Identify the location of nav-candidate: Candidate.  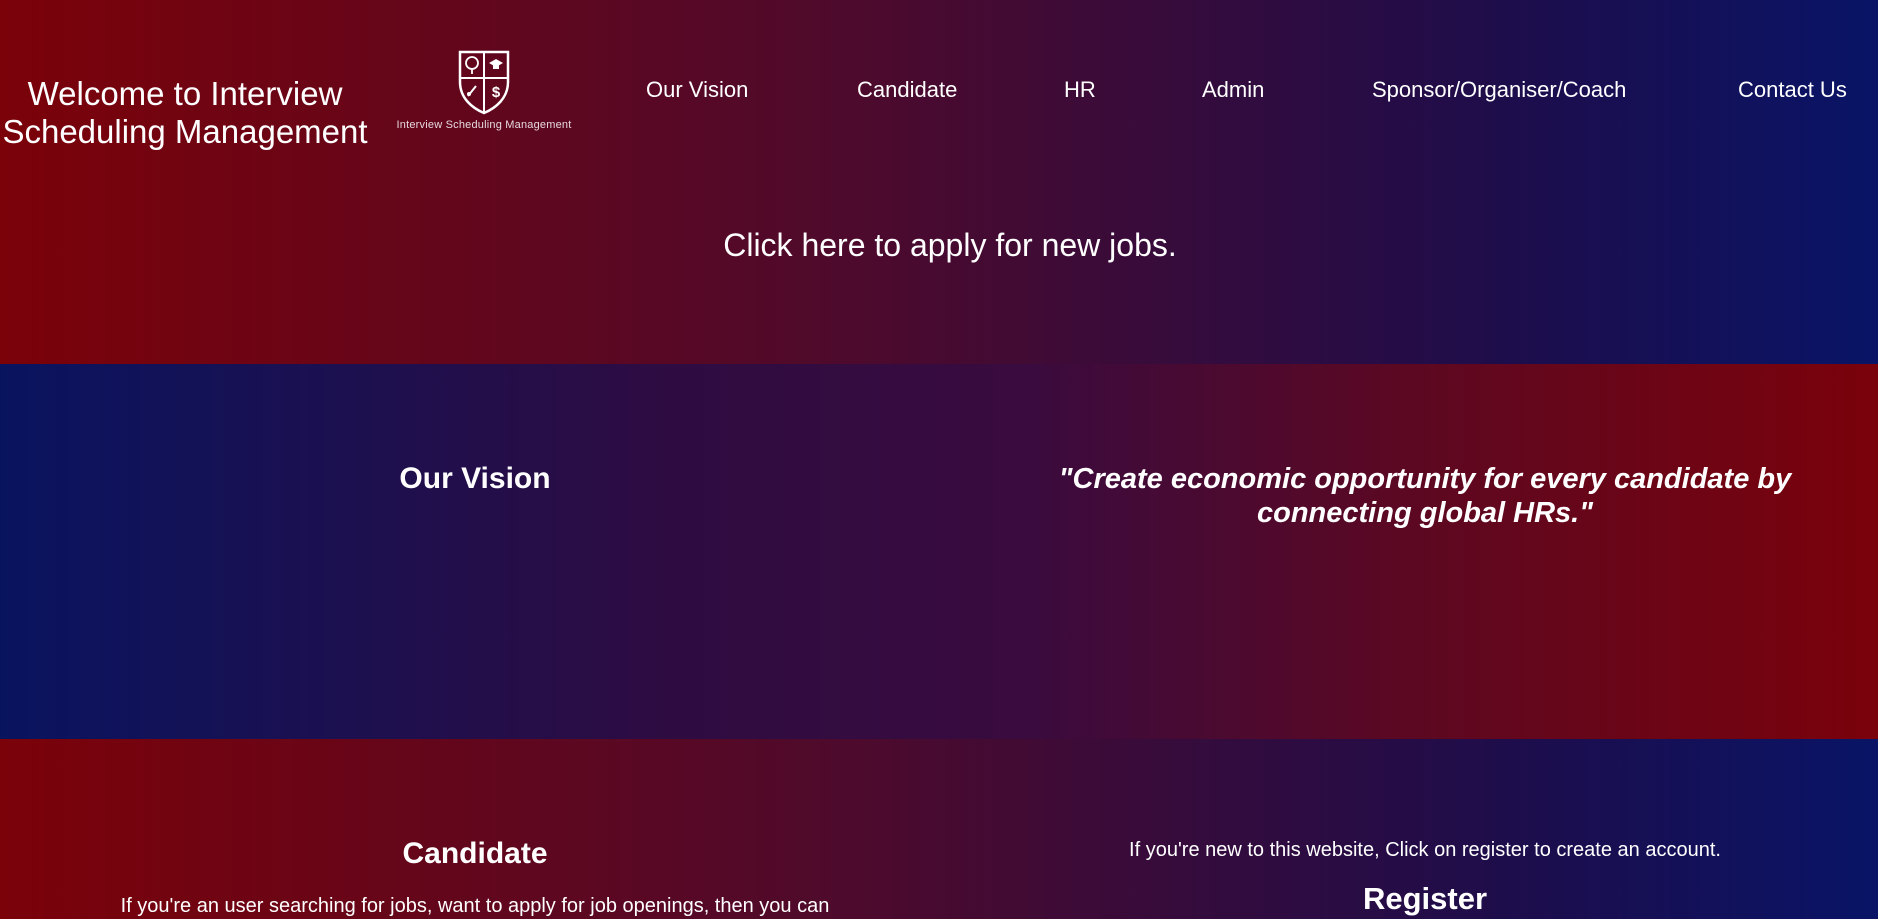
(907, 90).